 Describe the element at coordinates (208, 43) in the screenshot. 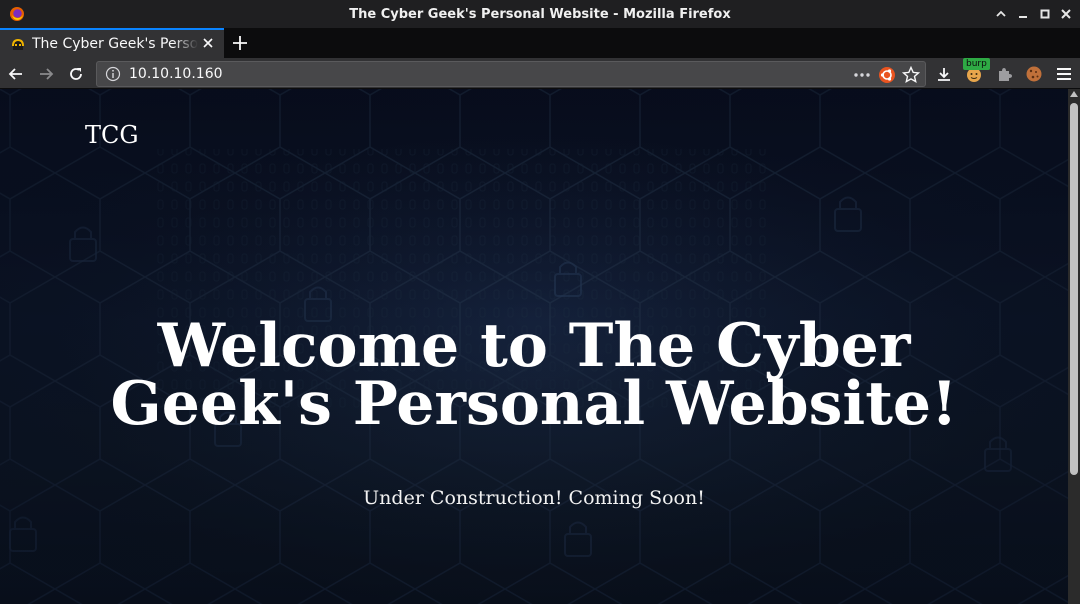

I see `close-tab-icon` at that location.